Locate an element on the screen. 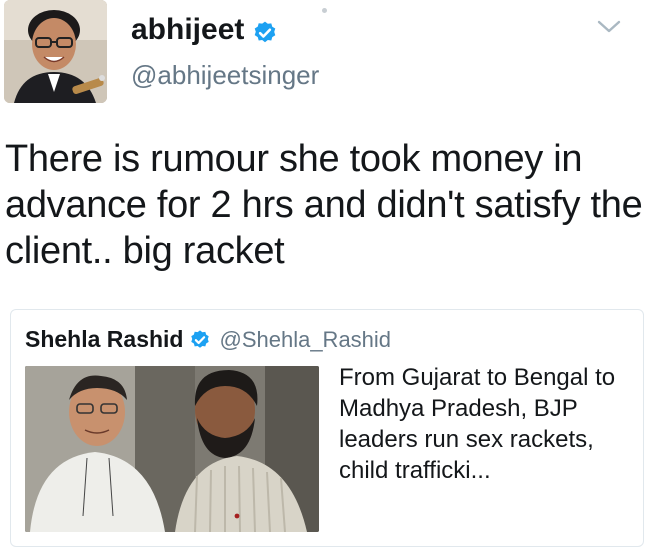 This screenshot has height=555, width=654. avatar-photo is located at coordinates (55, 51).